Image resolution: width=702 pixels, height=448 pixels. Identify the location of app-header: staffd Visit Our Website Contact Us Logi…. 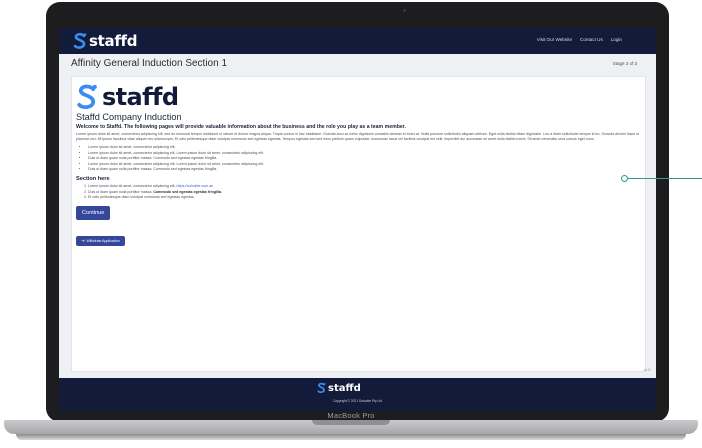
(357, 41).